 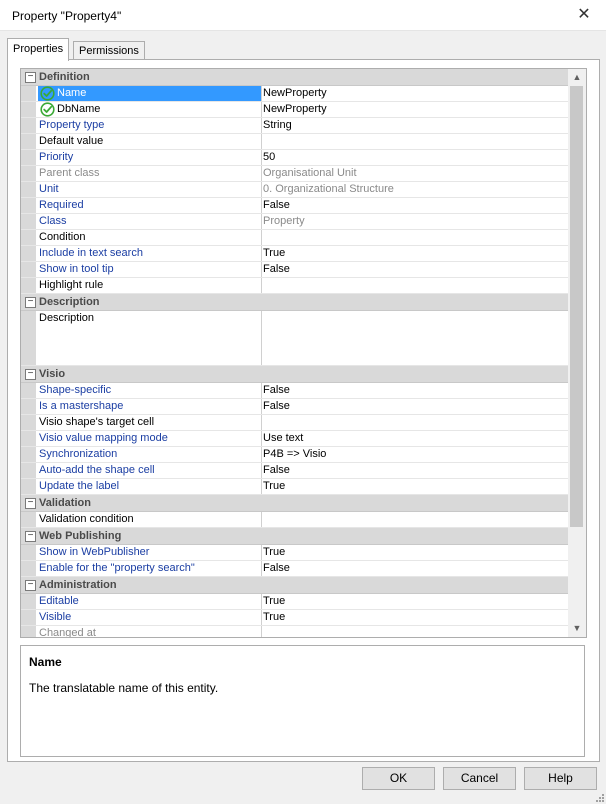 What do you see at coordinates (294, 503) in the screenshot?
I see `section-header-validation: − Validation` at bounding box center [294, 503].